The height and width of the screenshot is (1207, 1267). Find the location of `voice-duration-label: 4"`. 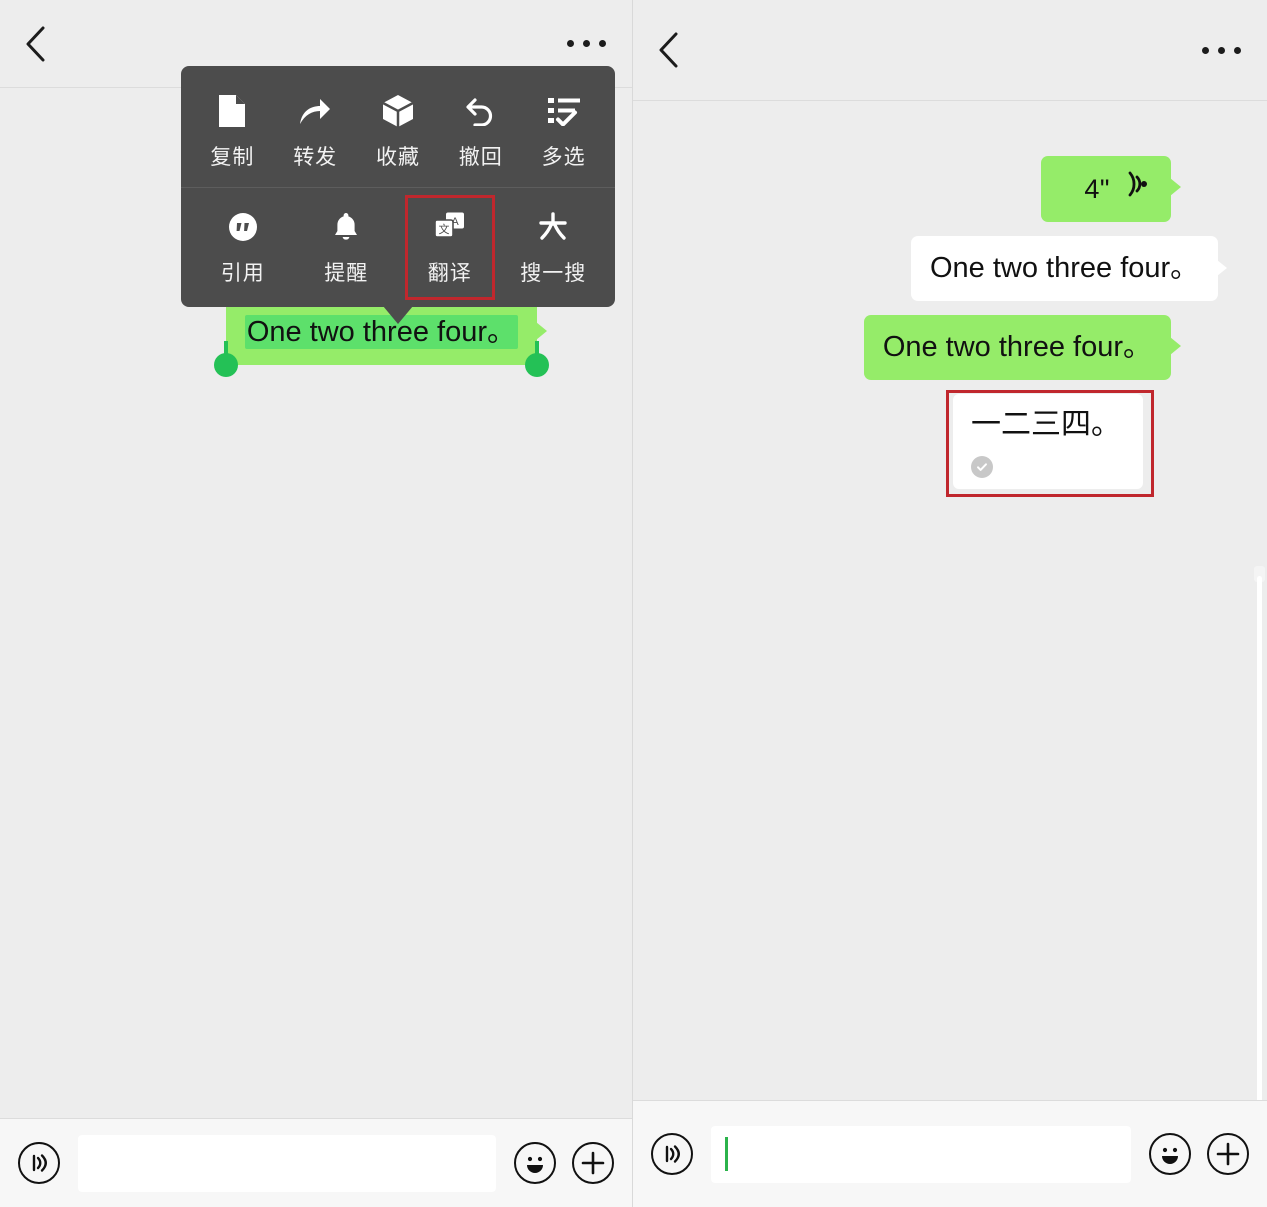

voice-duration-label: 4" is located at coordinates (1097, 188).